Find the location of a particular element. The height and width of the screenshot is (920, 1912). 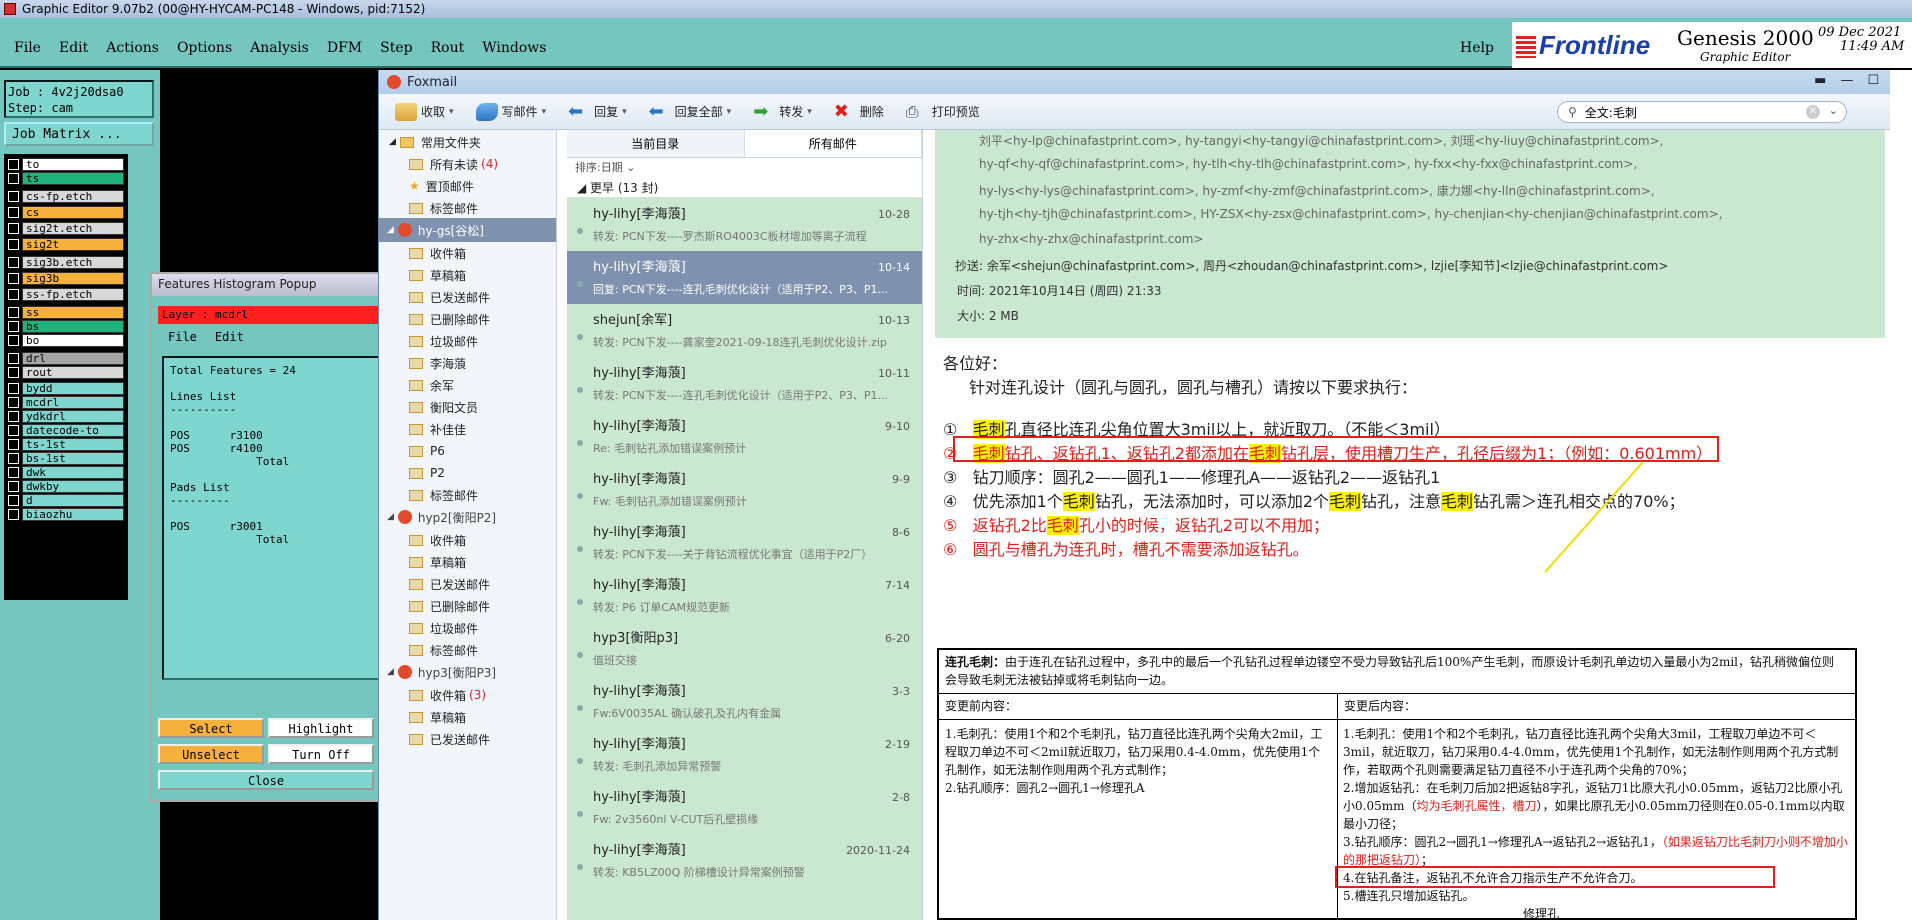

layer-name: datecode-to is located at coordinates (73, 430).